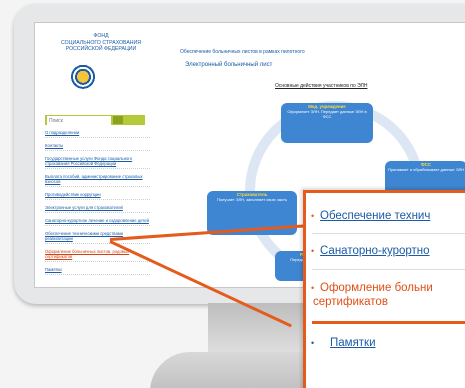 The width and height of the screenshot is (465, 388). Describe the element at coordinates (97, 209) in the screenshot. I see `left-menu-item: Электронные услуги для страхователей` at that location.